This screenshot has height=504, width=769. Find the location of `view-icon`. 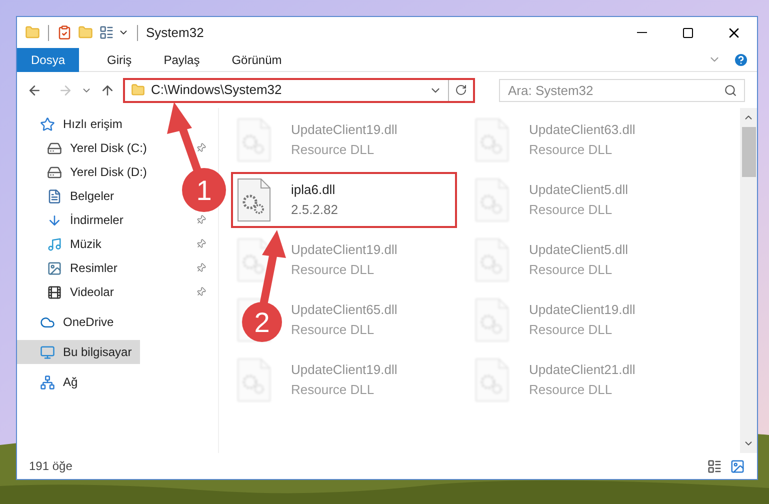

view-icon is located at coordinates (106, 32).